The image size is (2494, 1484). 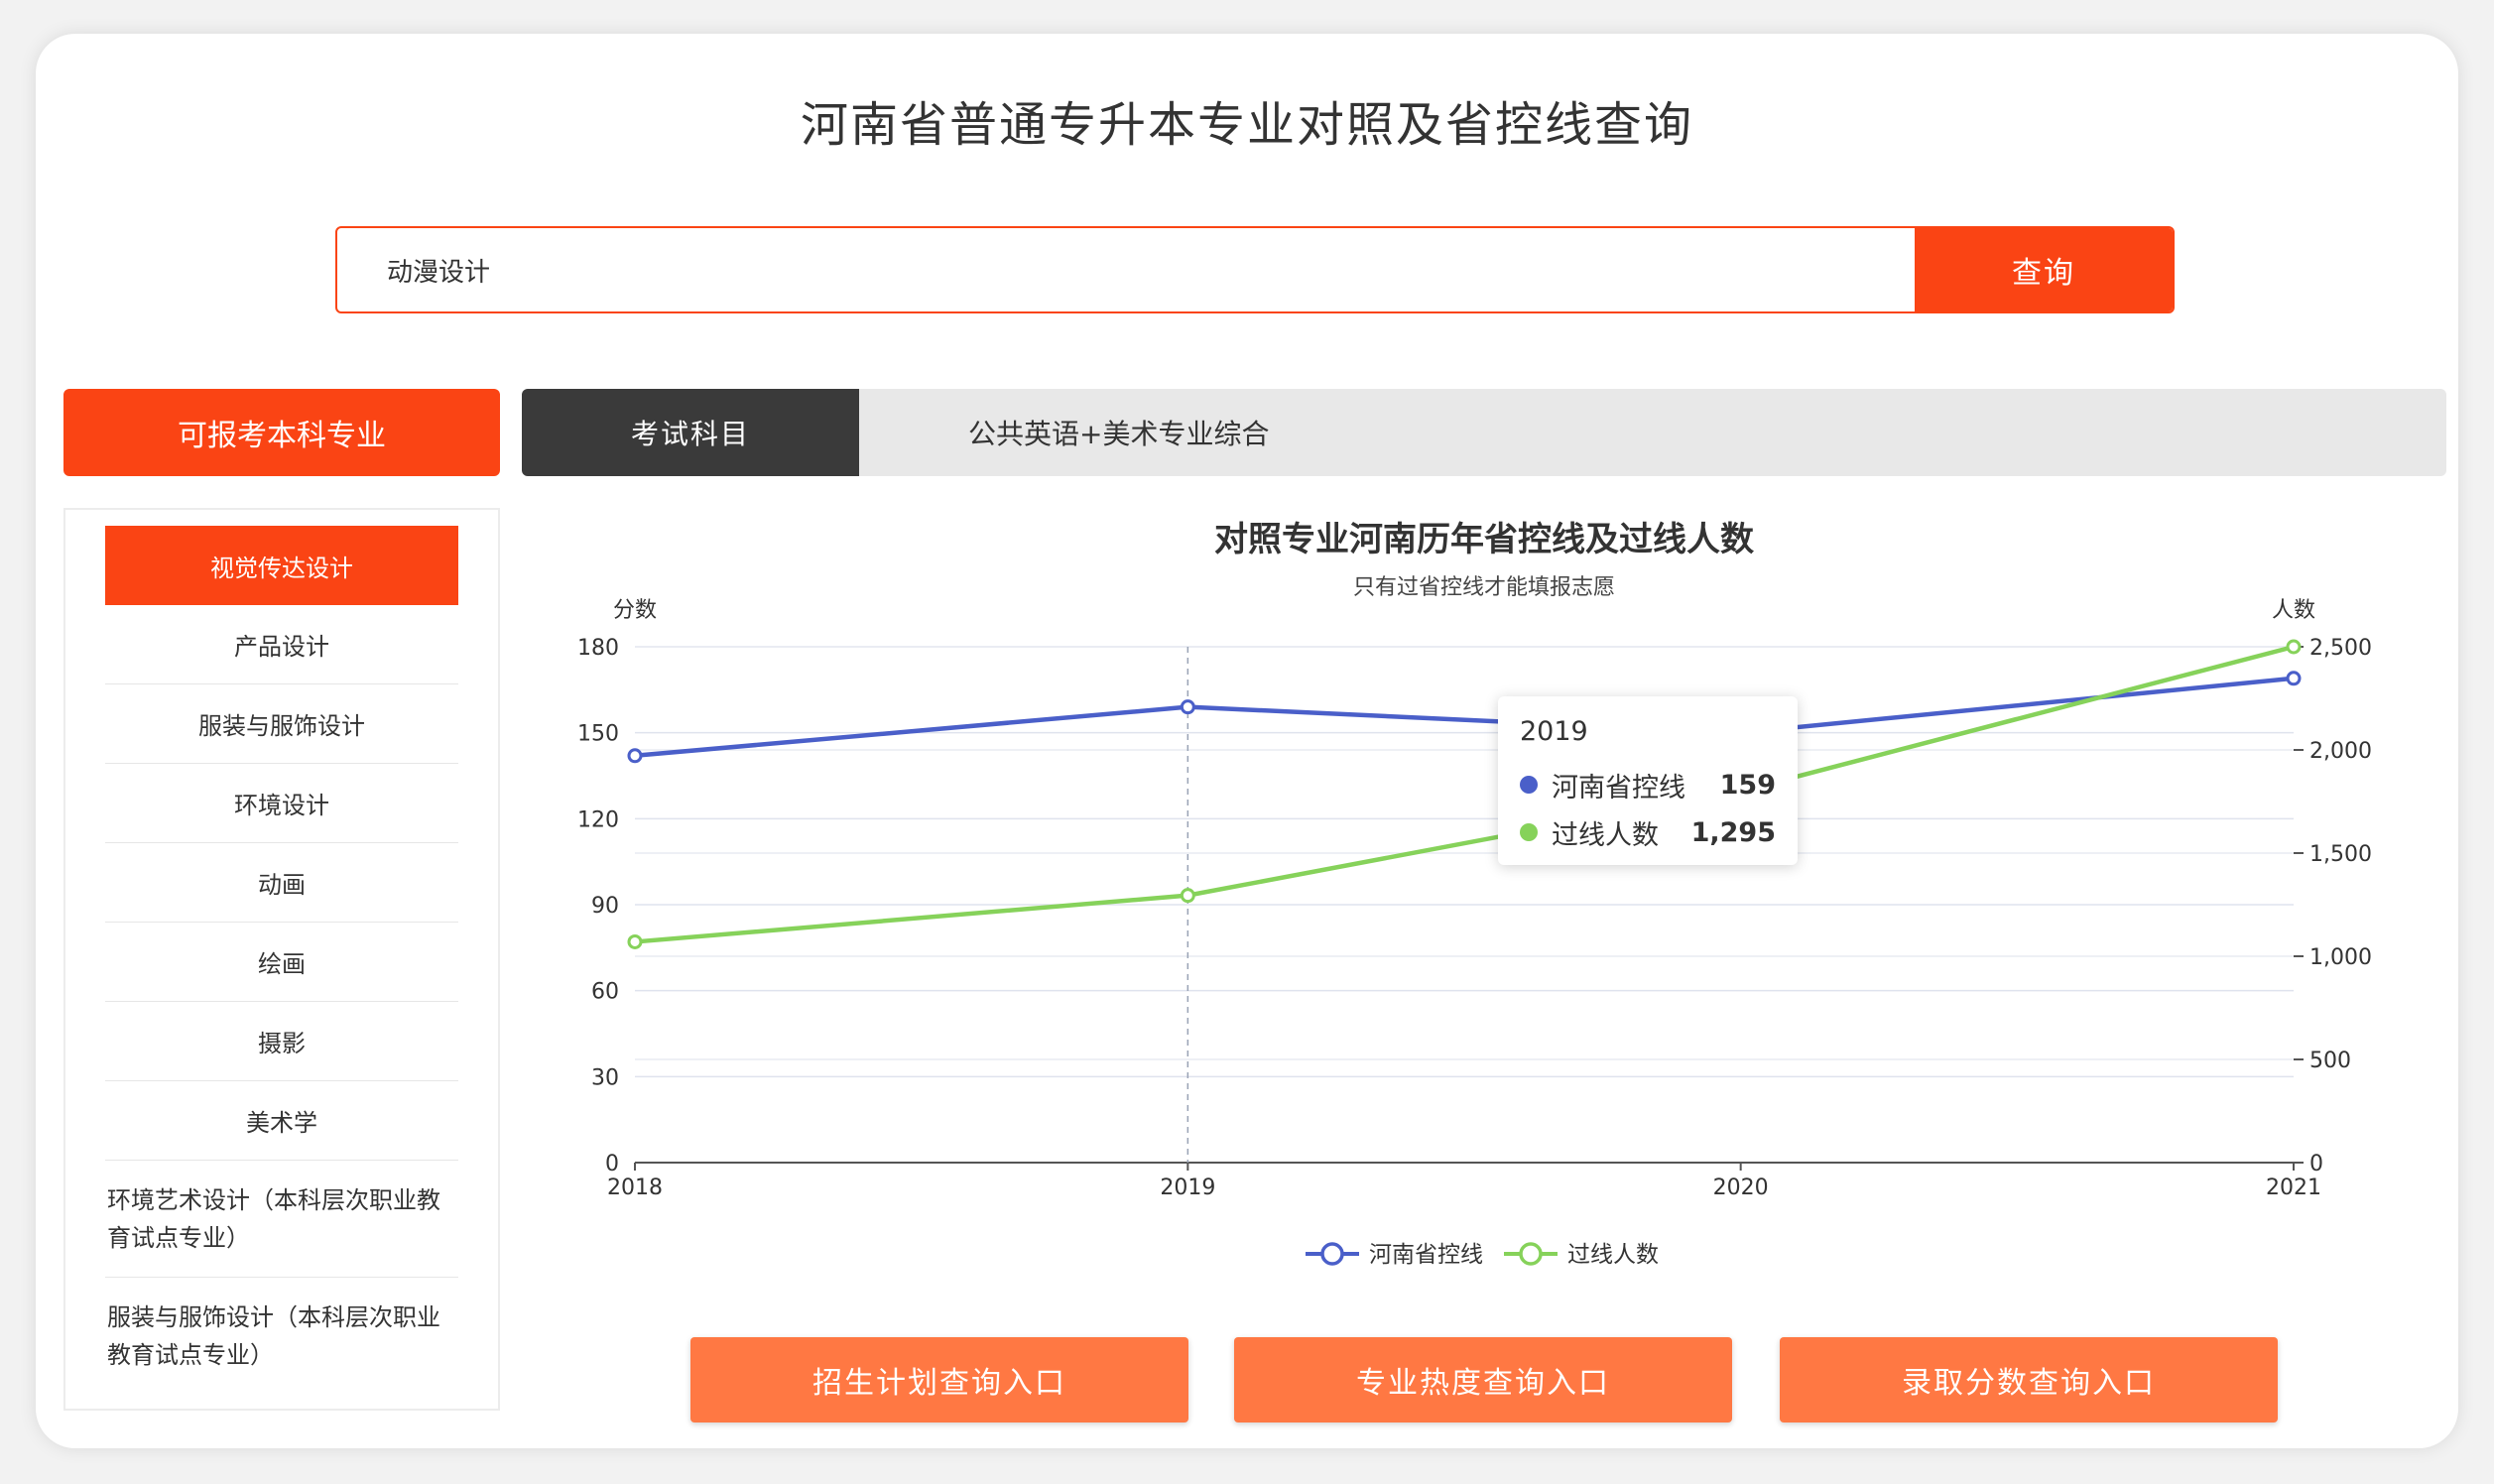 I want to click on search-input, so click(x=1126, y=269).